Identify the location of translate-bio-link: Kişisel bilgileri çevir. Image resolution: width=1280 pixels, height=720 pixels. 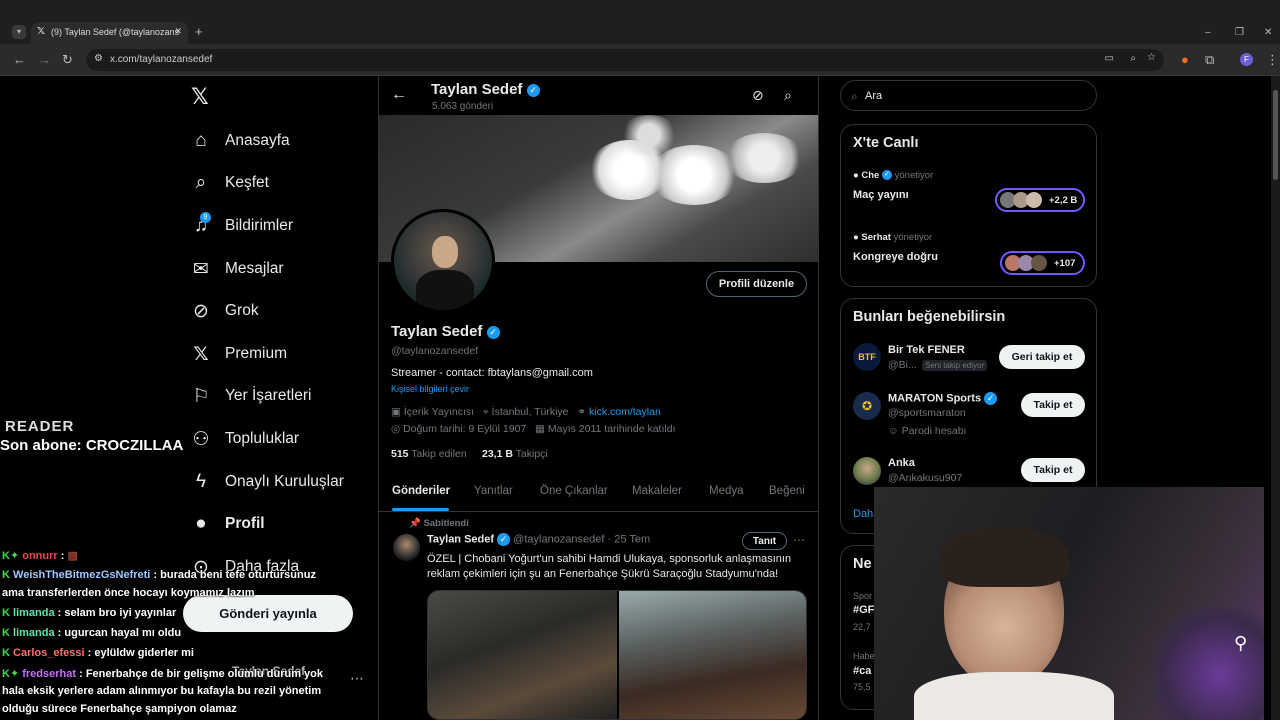
(430, 389).